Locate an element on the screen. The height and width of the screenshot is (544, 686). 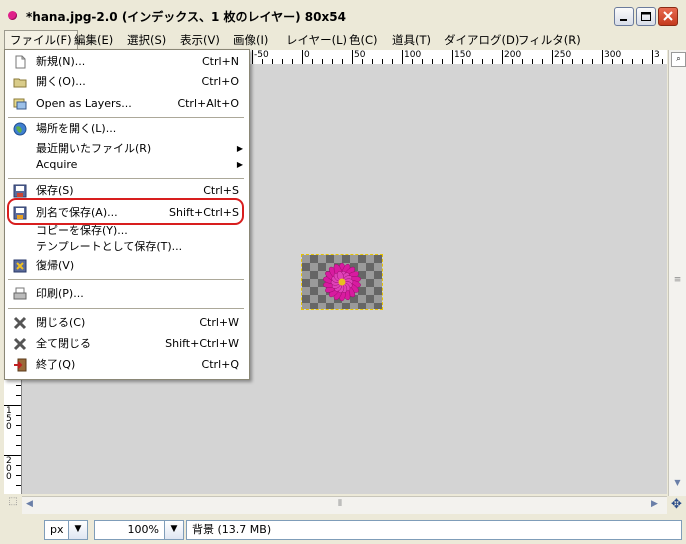
navigate-icon: ⌕ is located at coordinates (678, 59).